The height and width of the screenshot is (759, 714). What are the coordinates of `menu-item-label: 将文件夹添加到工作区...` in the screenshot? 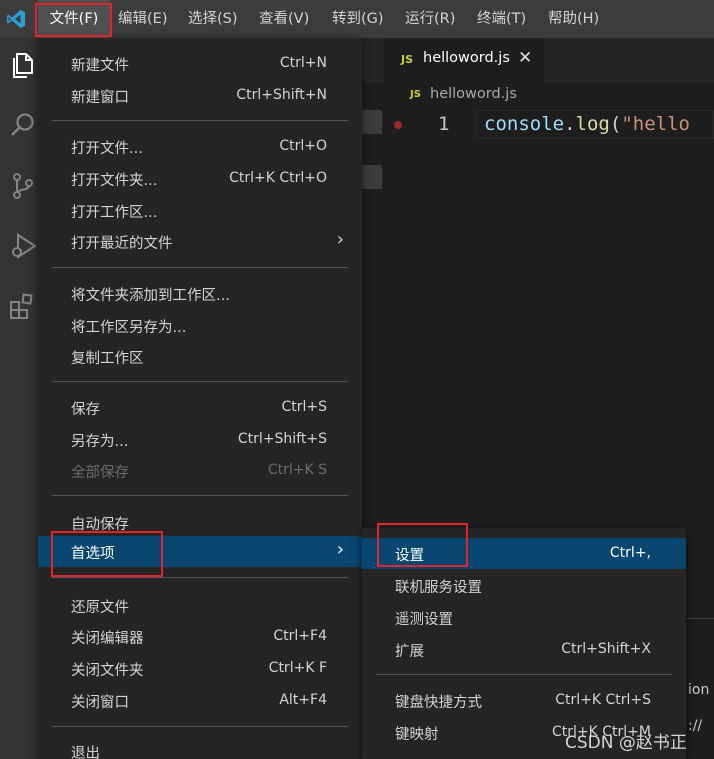 It's located at (150, 296).